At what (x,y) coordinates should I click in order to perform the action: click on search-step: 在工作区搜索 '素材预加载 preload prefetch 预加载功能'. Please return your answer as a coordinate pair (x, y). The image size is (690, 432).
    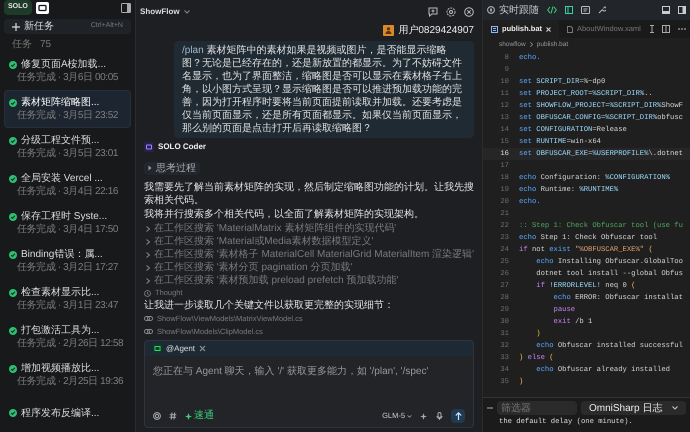
    Looking at the image, I should click on (276, 280).